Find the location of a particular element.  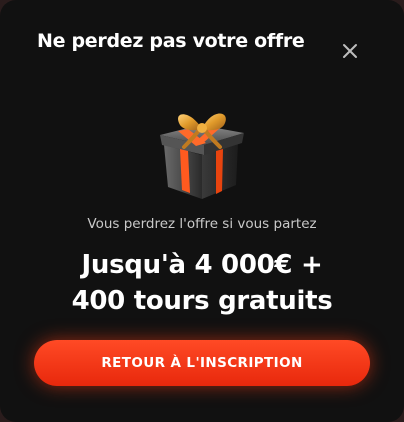

close-icon is located at coordinates (350, 51).